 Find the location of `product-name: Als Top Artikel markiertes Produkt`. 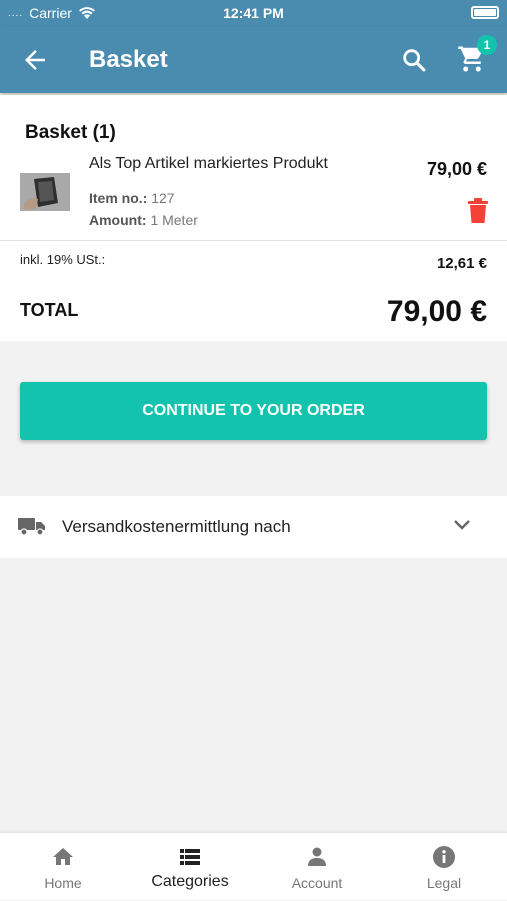

product-name: Als Top Artikel markiertes Produkt is located at coordinates (208, 164).